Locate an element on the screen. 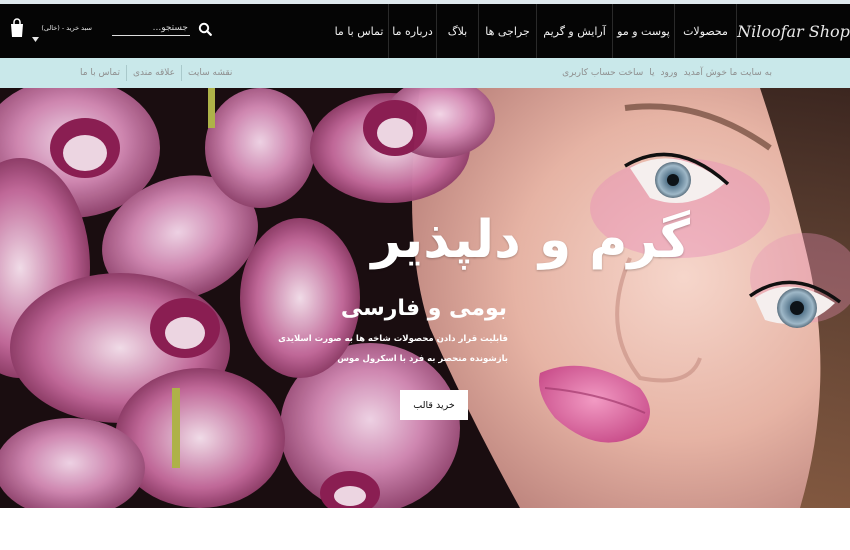  sitemap-link: نقشه سایت is located at coordinates (210, 73).